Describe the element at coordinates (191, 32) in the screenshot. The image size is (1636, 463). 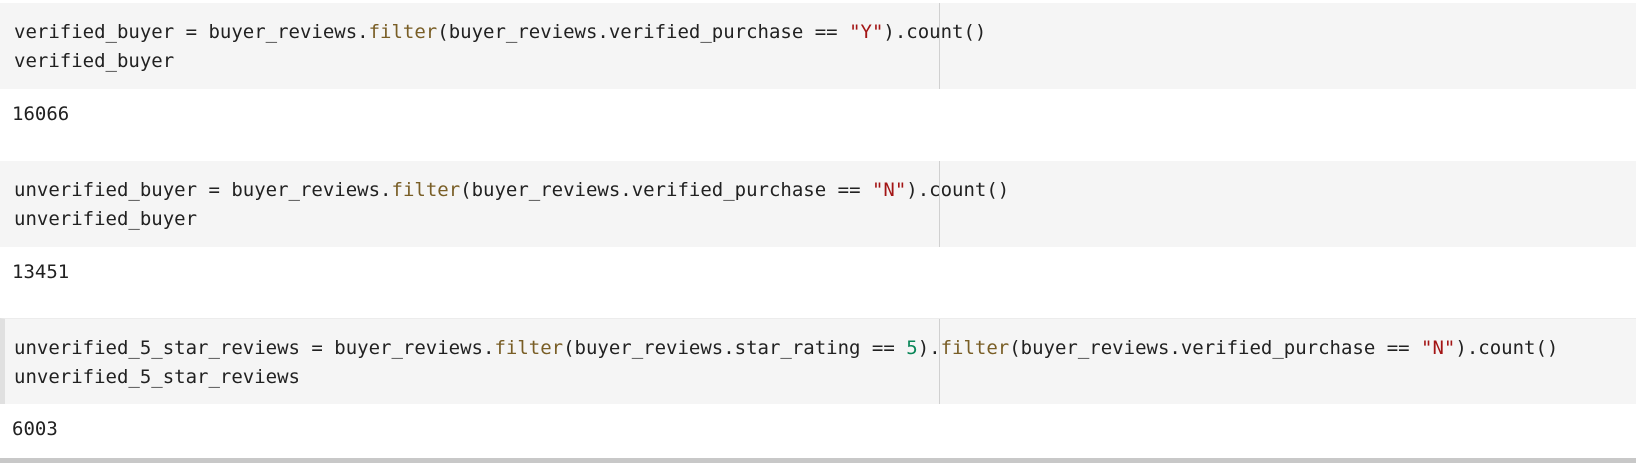
I see `code-text: verified_buyer = buyer_reviews.` at that location.